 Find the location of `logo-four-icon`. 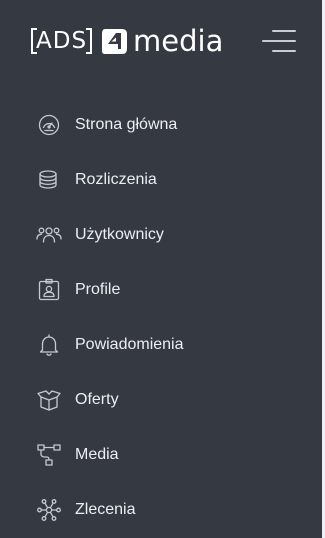

logo-four-icon is located at coordinates (115, 41).